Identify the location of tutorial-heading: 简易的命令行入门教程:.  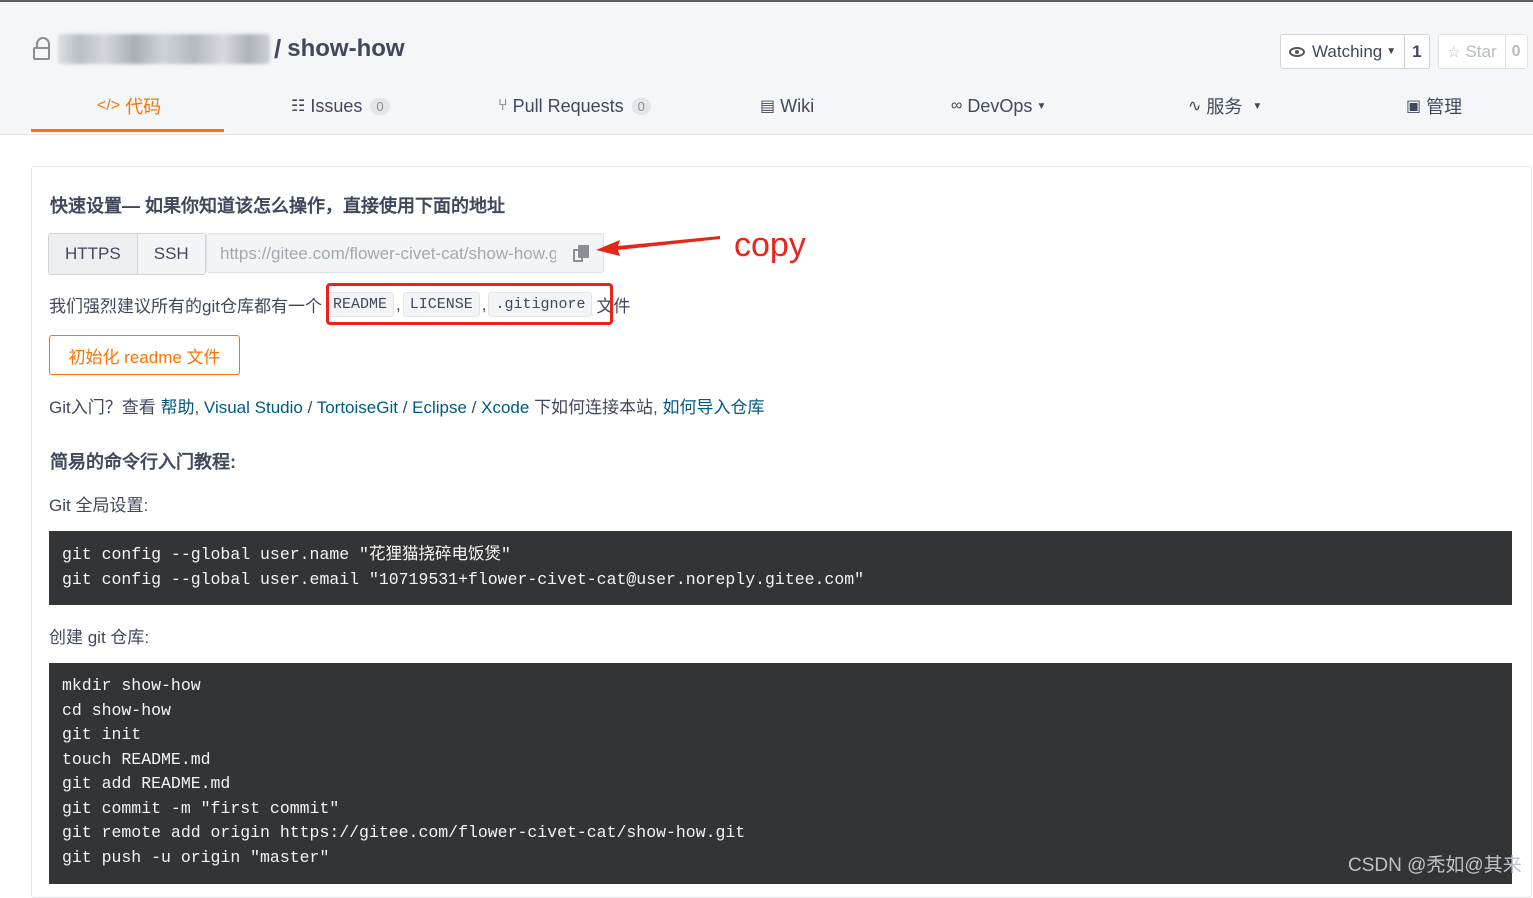
(143, 462).